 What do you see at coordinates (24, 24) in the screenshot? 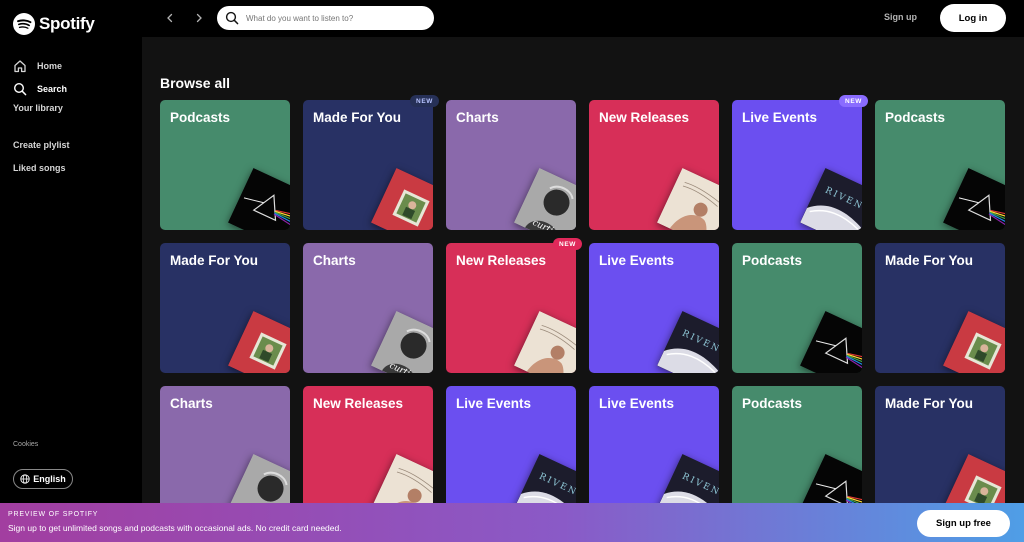
I see `spotify-logo-icon` at bounding box center [24, 24].